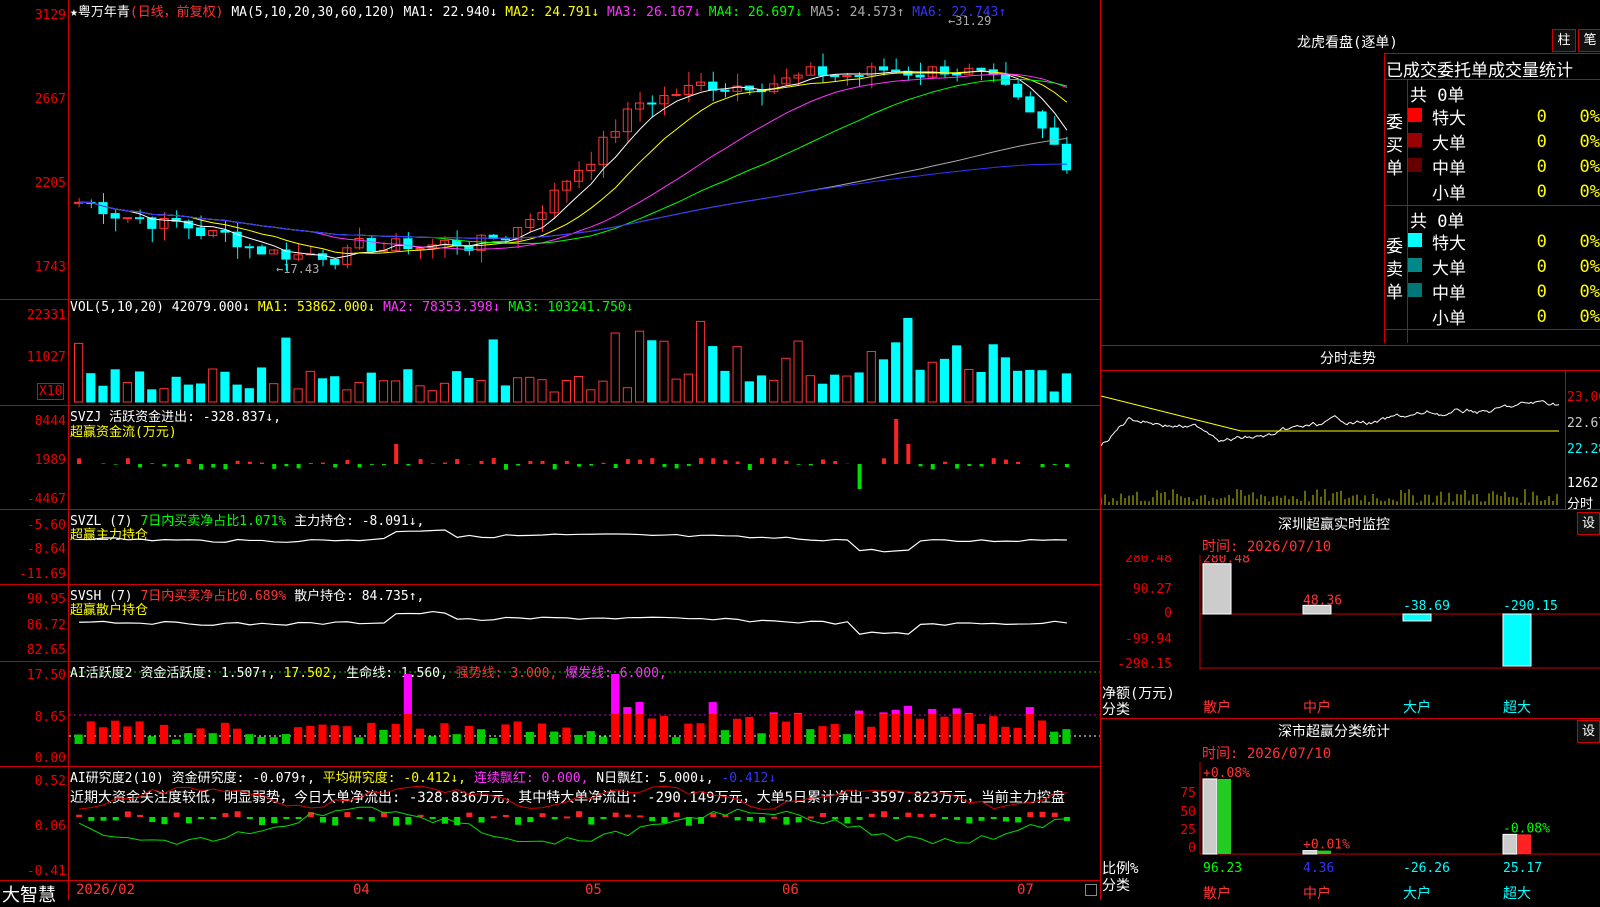  I want to click on x-tick: 05, so click(593, 890).